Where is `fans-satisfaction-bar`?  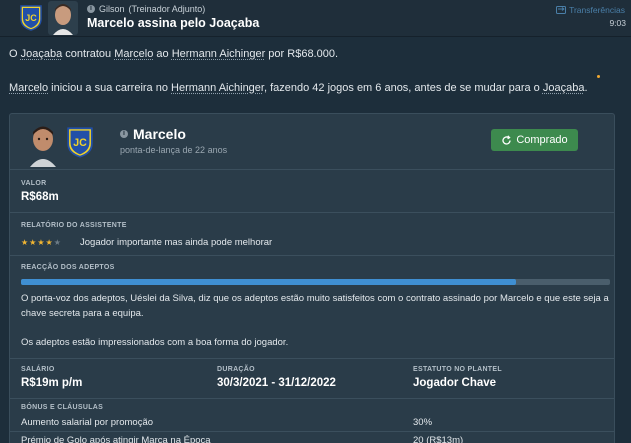 fans-satisfaction-bar is located at coordinates (315, 282).